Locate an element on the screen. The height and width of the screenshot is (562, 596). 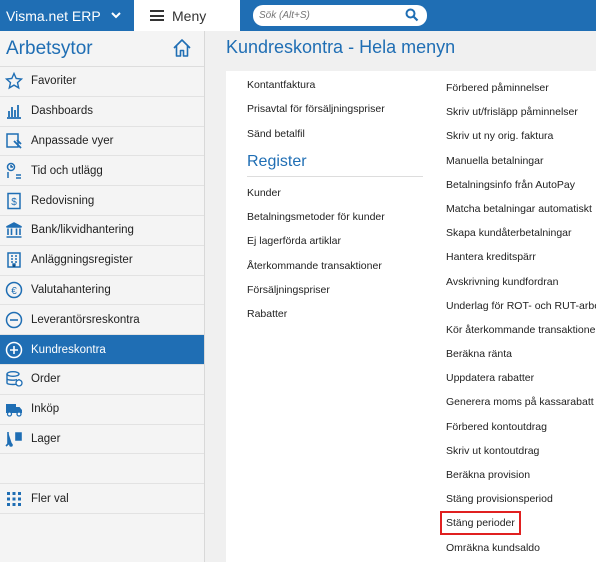
menu-link-stang-perioder: Stäng perioder is located at coordinates (518, 523).